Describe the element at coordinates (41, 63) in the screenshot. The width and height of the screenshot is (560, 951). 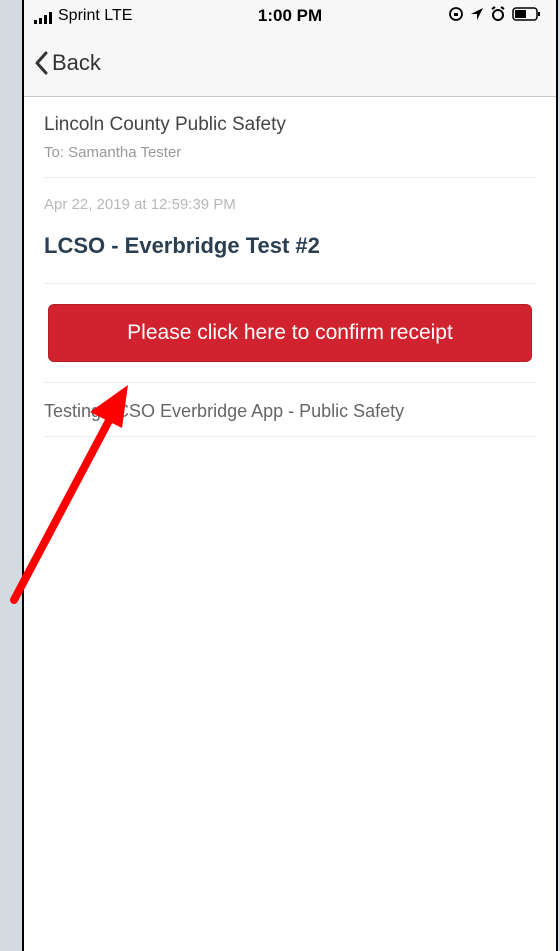
I see `chevron-left-icon` at that location.